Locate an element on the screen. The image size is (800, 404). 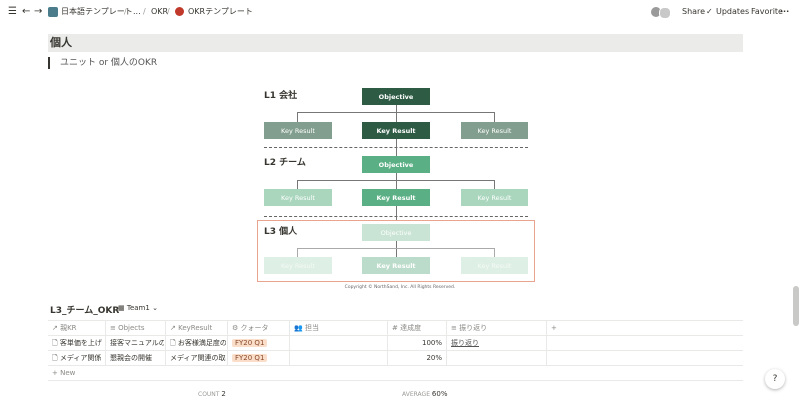
progress-cell: 20% is located at coordinates (417, 358).